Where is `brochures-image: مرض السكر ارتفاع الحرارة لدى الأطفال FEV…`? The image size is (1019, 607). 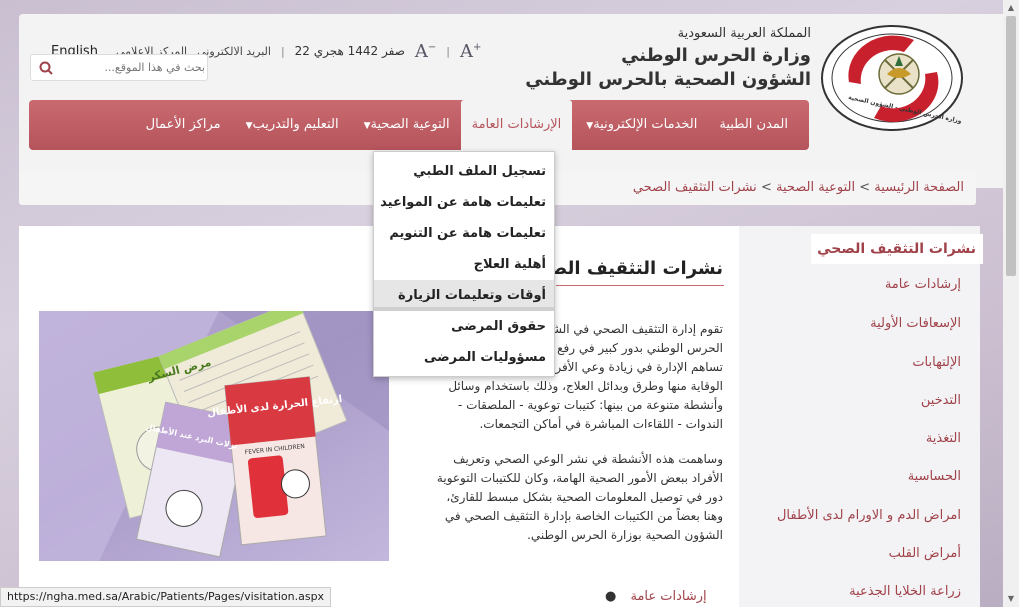 brochures-image: مرض السكر ارتفاع الحرارة لدى الأطفال FEV… is located at coordinates (214, 436).